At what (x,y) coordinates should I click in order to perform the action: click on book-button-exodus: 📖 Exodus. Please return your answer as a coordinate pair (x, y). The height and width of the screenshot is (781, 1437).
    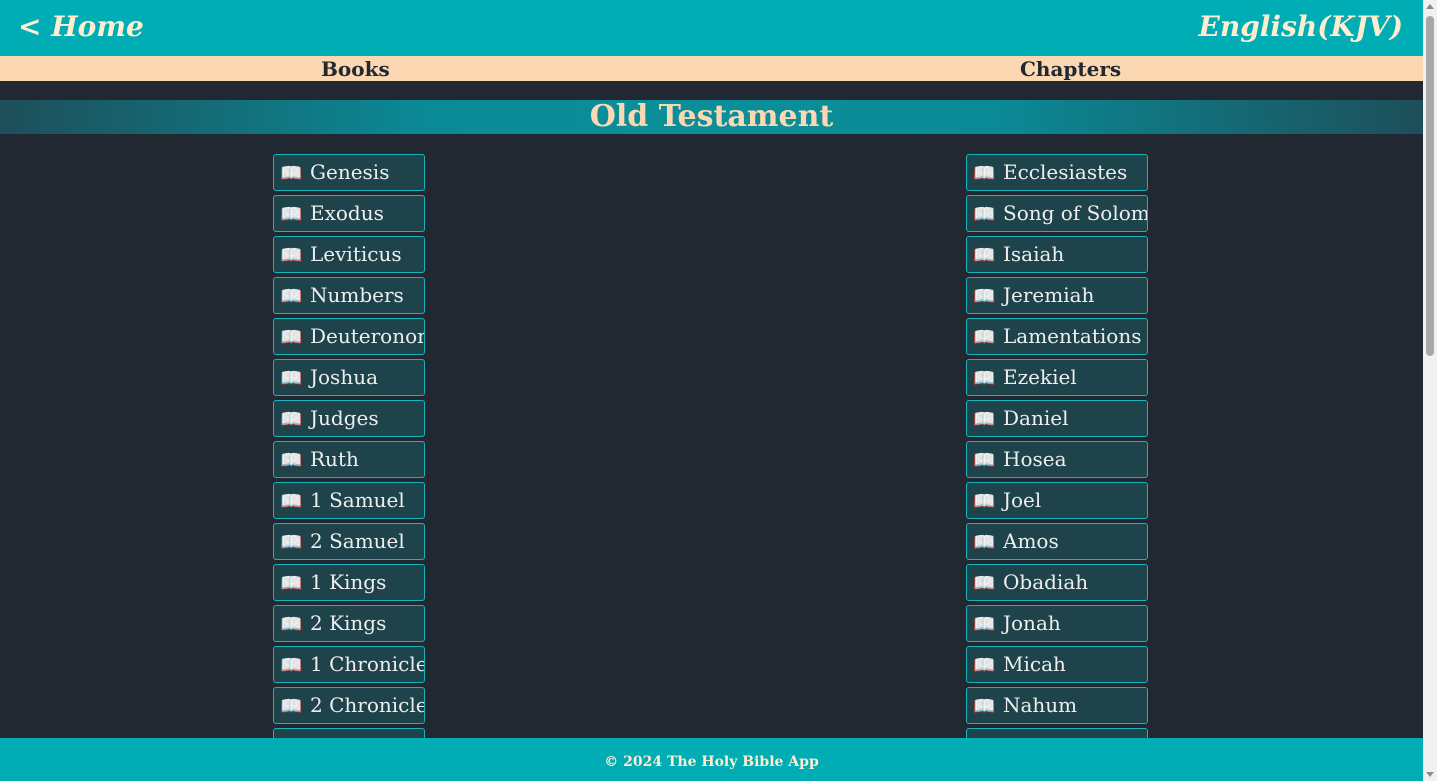
    Looking at the image, I should click on (349, 213).